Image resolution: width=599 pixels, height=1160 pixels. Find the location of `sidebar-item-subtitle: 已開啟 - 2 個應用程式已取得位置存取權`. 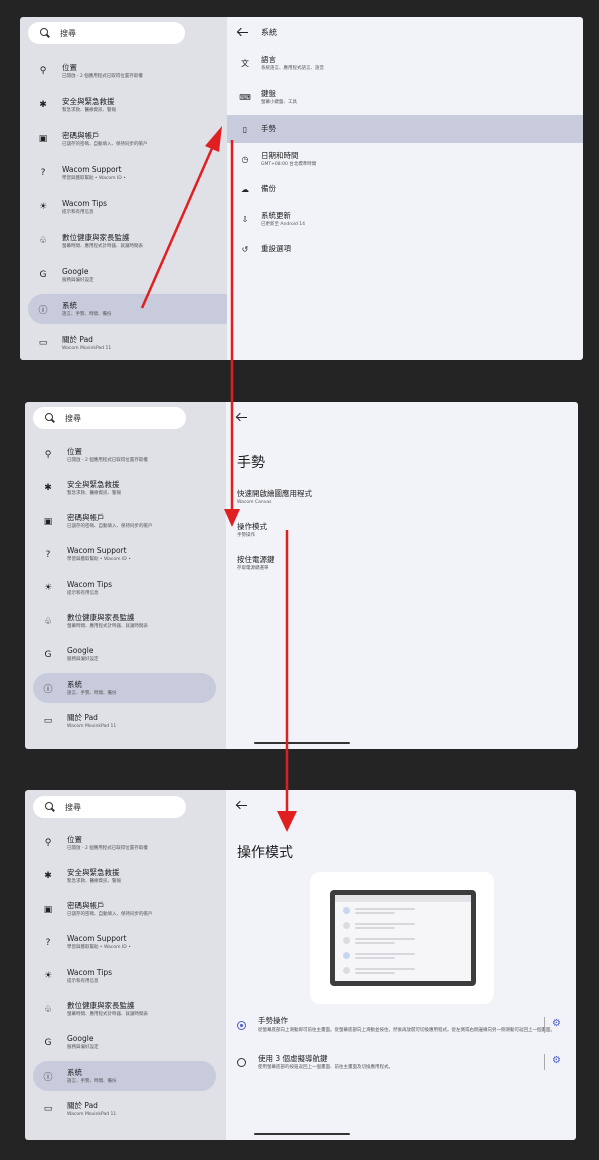

sidebar-item-subtitle: 已開啟 - 2 個應用程式已取得位置存取權 is located at coordinates (107, 460).